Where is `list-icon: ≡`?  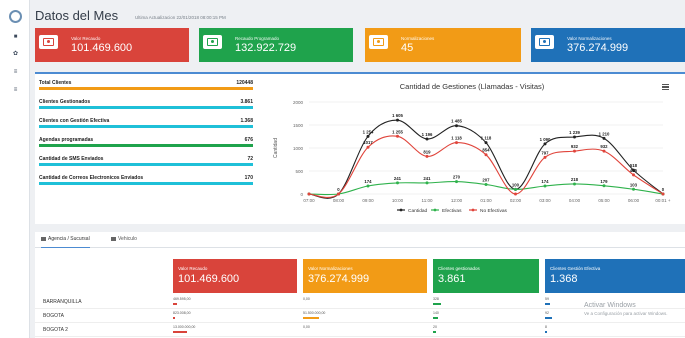 list-icon: ≡ is located at coordinates (15, 72).